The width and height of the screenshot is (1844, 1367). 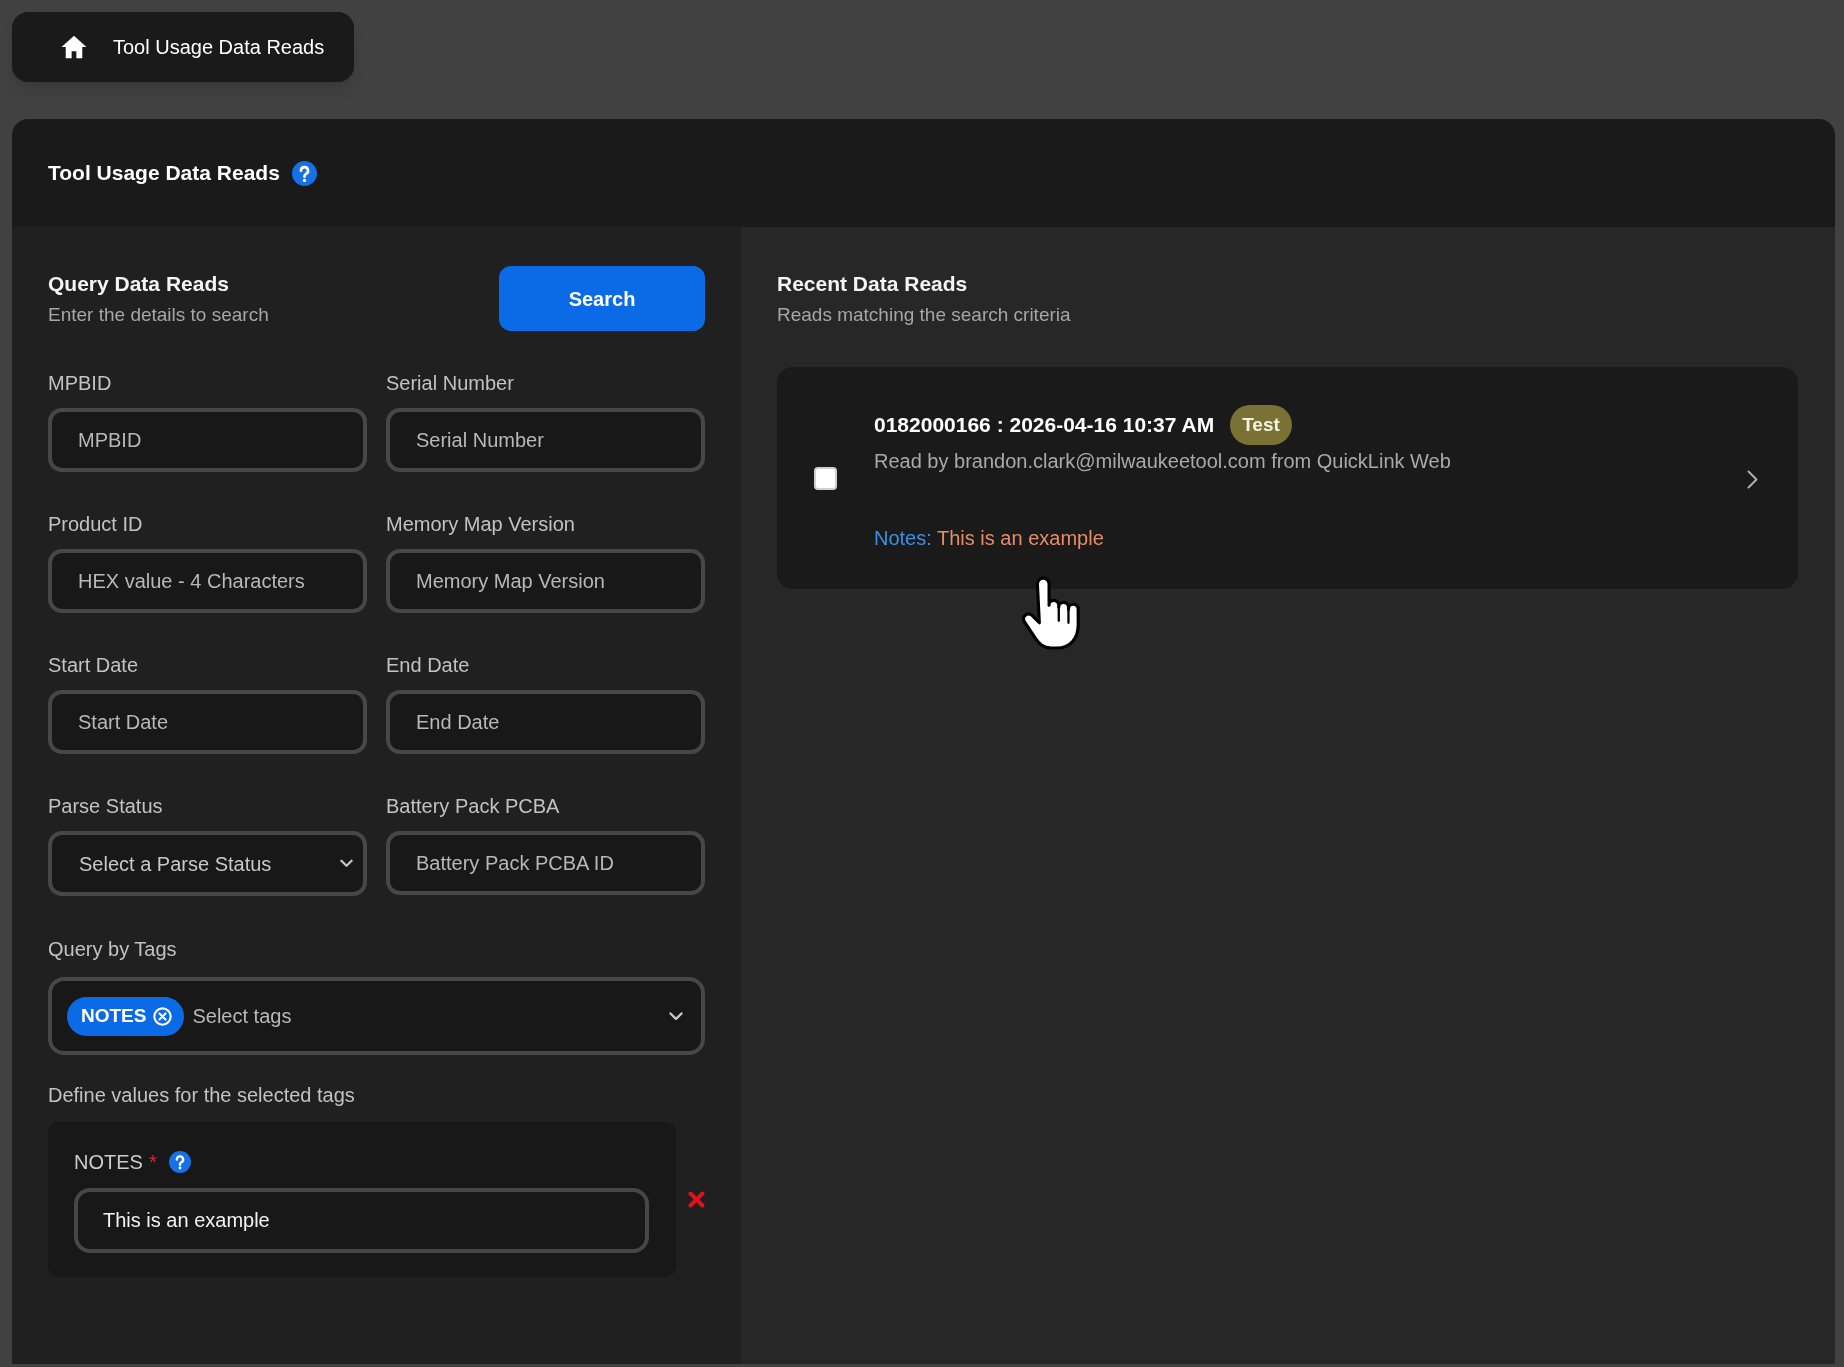 I want to click on remove-circle-icon, so click(x=163, y=1016).